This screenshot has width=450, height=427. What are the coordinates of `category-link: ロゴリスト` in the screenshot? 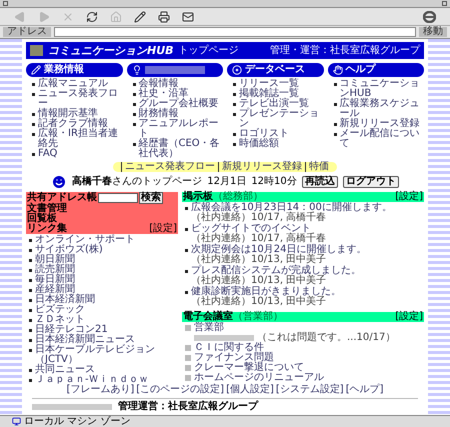 It's located at (264, 134).